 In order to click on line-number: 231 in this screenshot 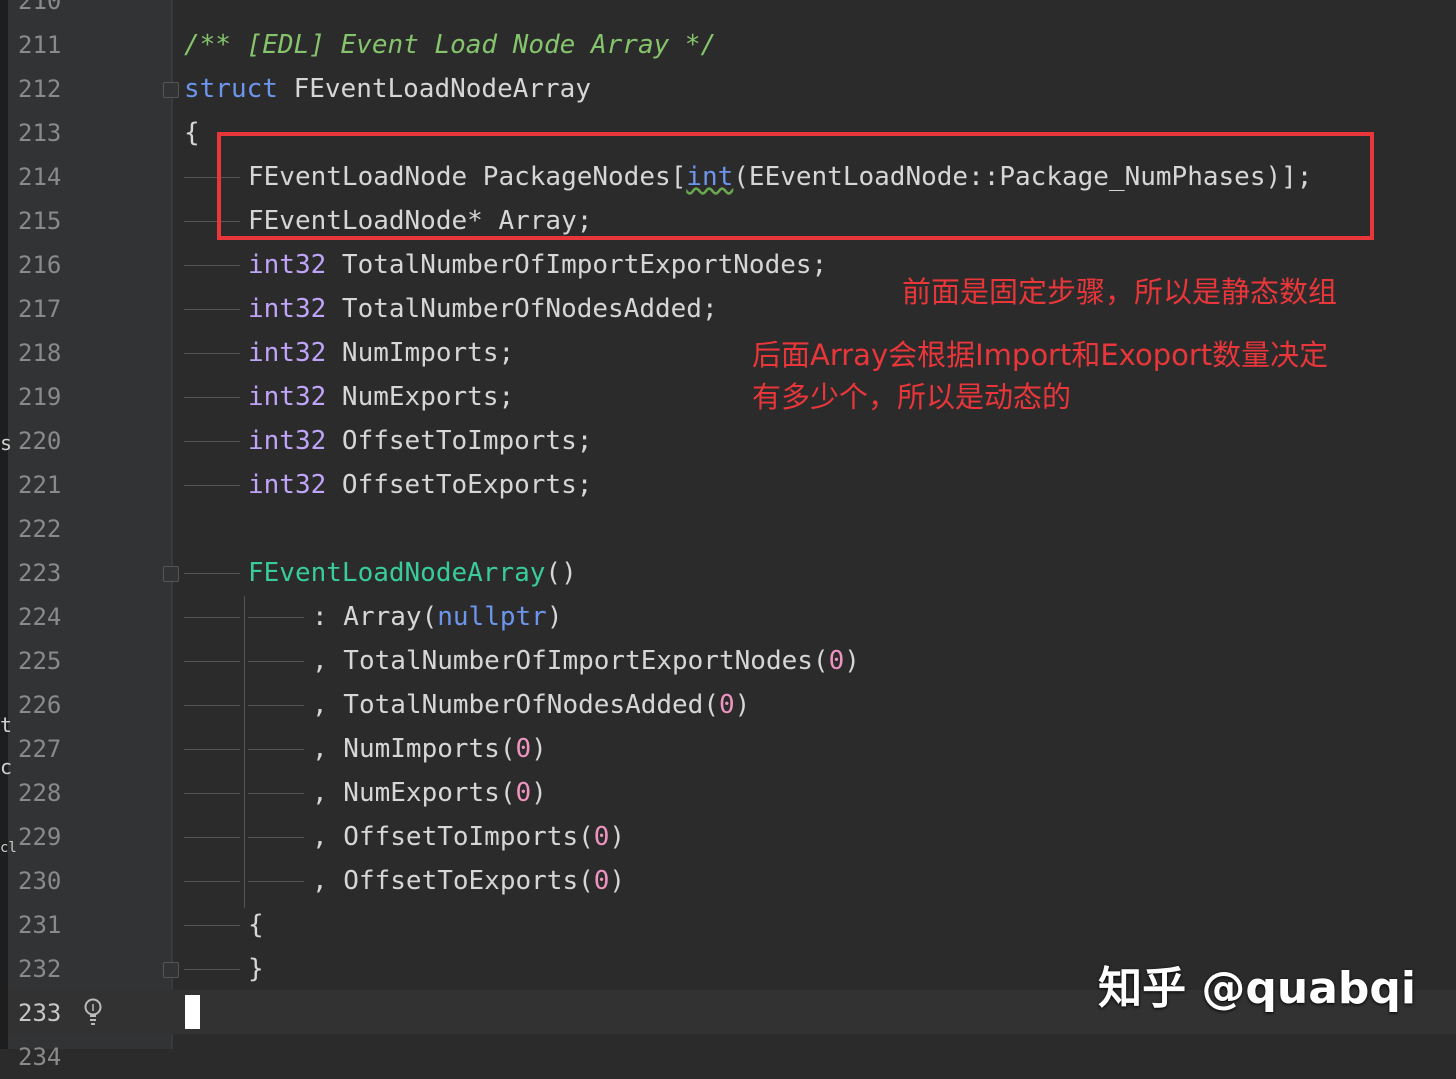, I will do `click(40, 925)`.